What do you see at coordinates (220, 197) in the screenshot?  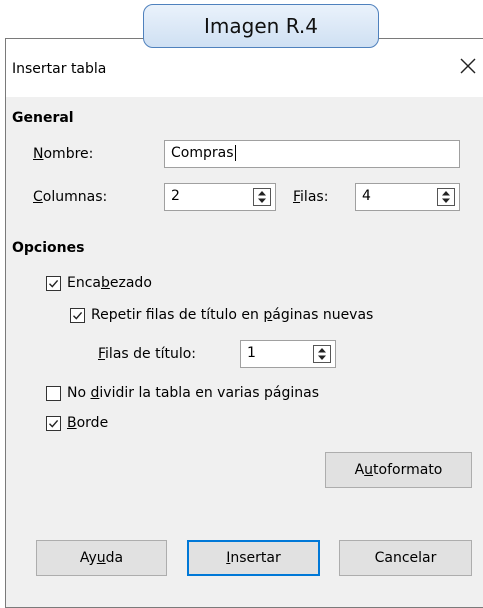 I see `columns-spinbox: 2` at bounding box center [220, 197].